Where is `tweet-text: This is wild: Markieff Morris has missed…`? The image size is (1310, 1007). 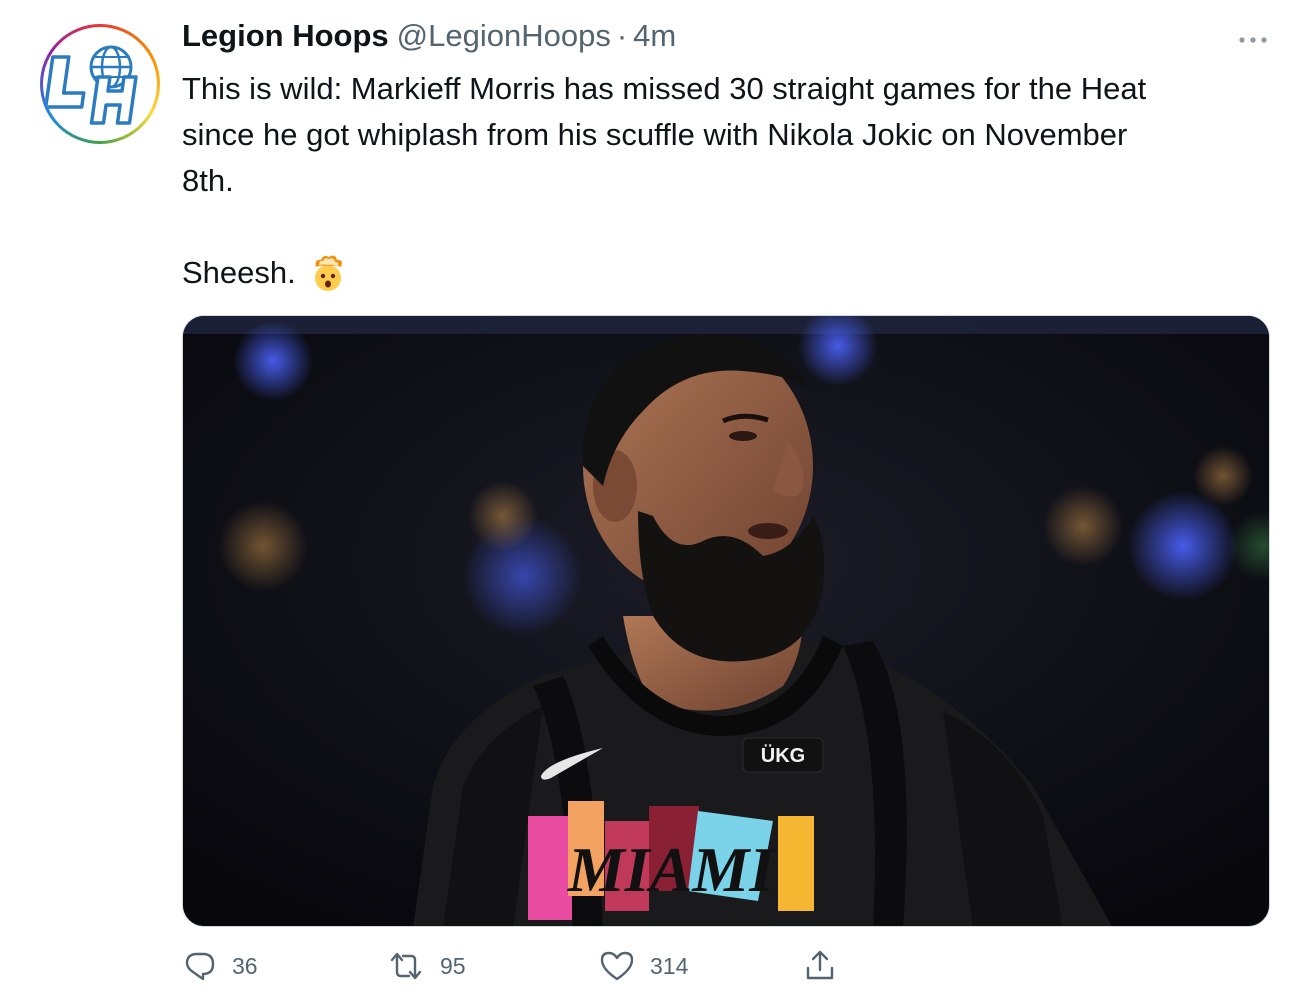
tweet-text: This is wild: Markieff Morris has missed… is located at coordinates (727, 135).